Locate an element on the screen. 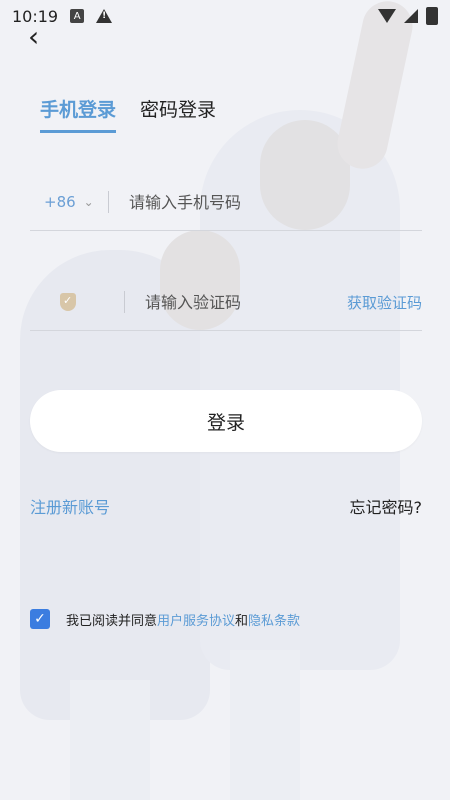  register-link: 注册新账号 is located at coordinates (70, 506).